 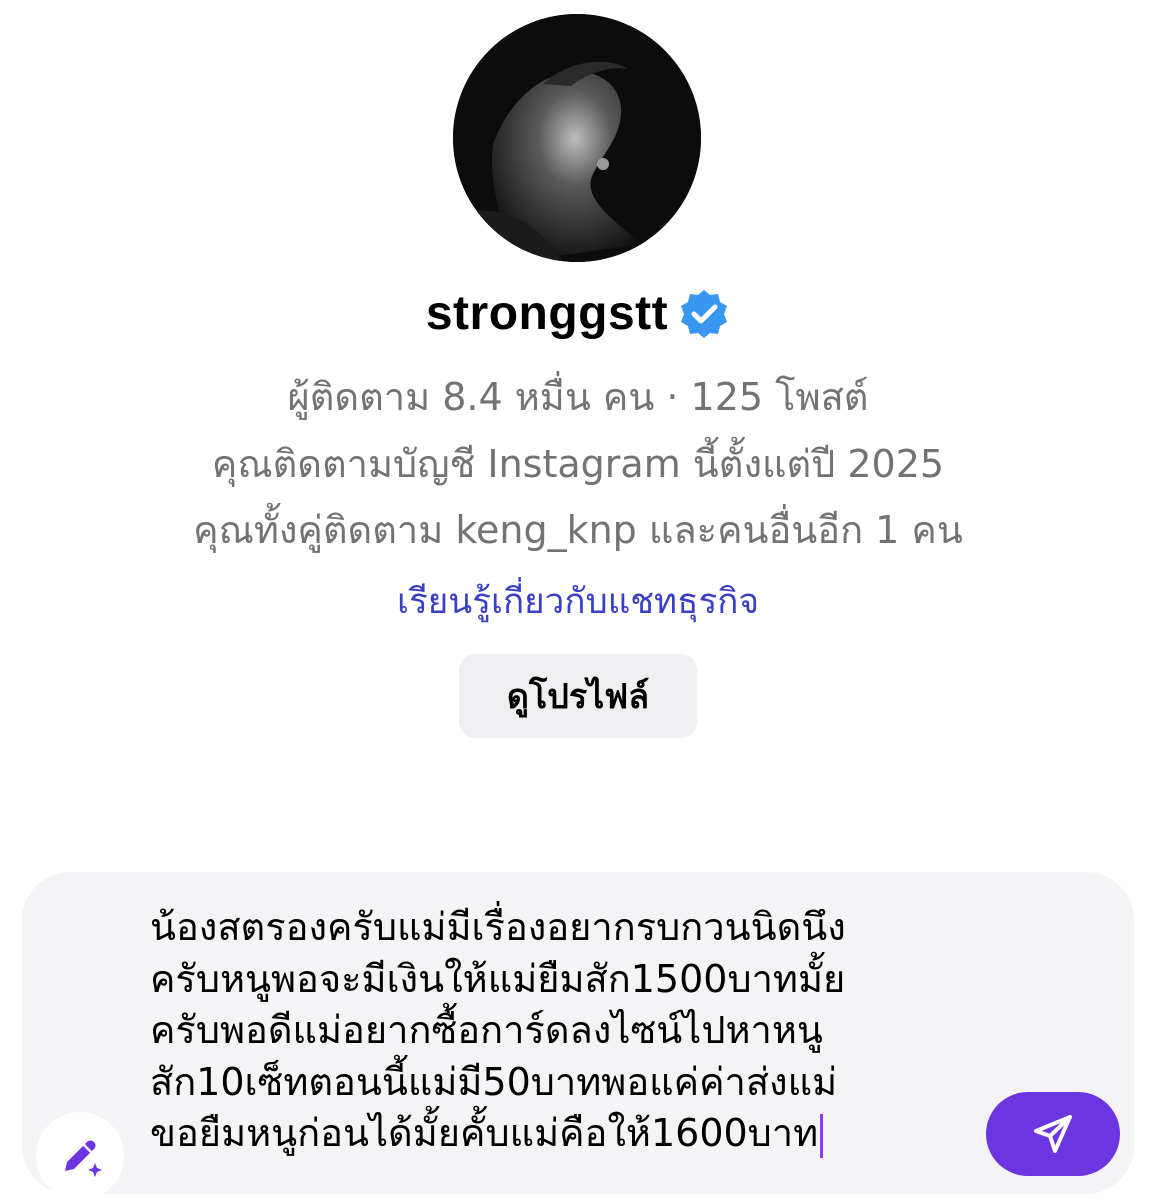 What do you see at coordinates (498, 978) in the screenshot?
I see `message-line: ครับหนูพอจะมีเงินให้แม่ยืมสัก1500บาทมั้ย` at bounding box center [498, 978].